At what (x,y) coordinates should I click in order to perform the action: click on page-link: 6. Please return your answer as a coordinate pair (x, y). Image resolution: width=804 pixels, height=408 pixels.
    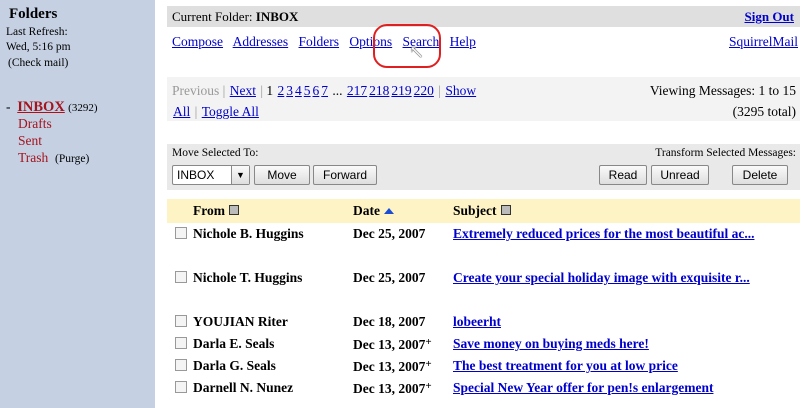
    Looking at the image, I should click on (316, 90).